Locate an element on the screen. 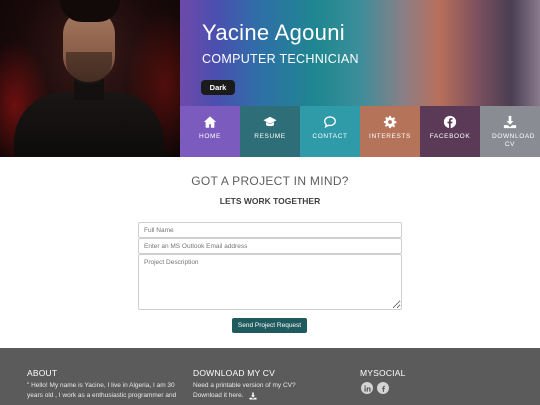 Image resolution: width=540 pixels, height=405 pixels. nav-contact-label: CONTACT is located at coordinates (330, 136).